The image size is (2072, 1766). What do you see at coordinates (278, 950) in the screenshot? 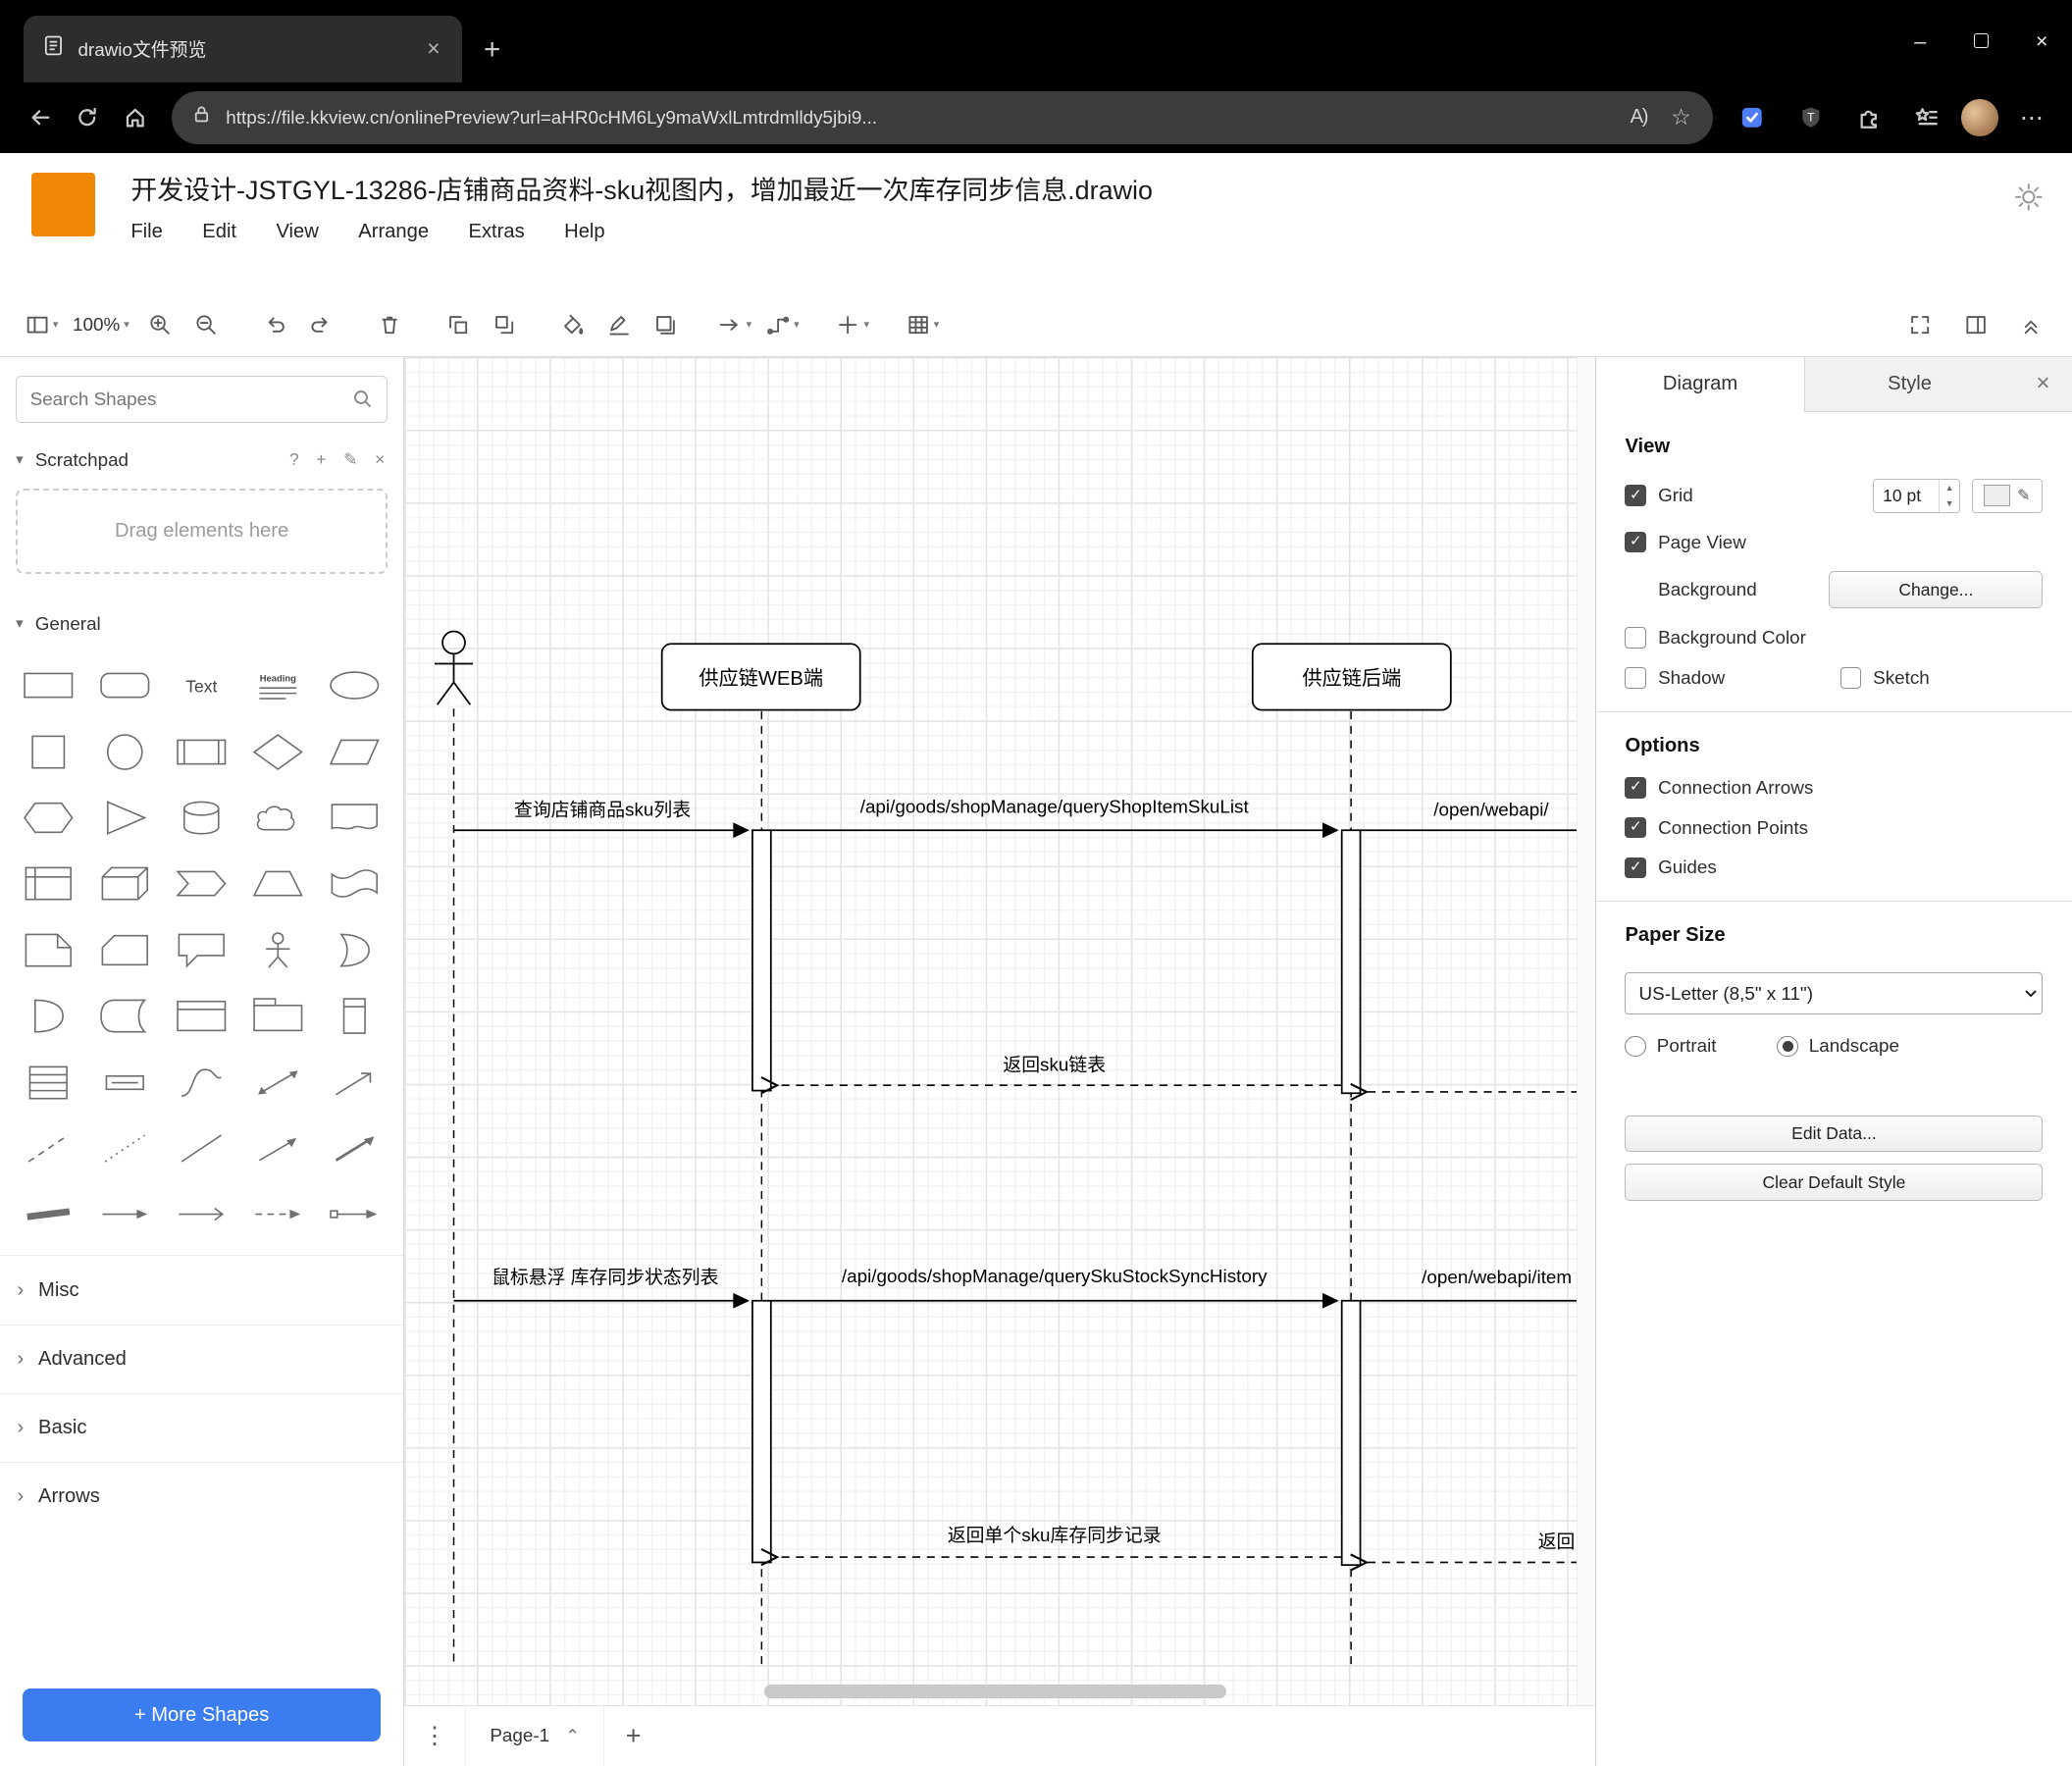
I see `shape-actor` at bounding box center [278, 950].